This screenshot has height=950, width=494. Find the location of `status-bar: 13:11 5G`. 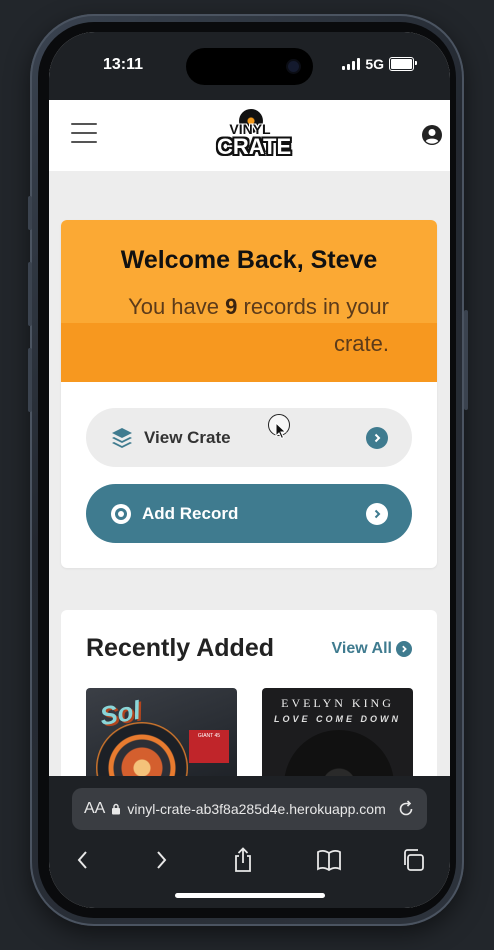

status-bar: 13:11 5G is located at coordinates (249, 66).